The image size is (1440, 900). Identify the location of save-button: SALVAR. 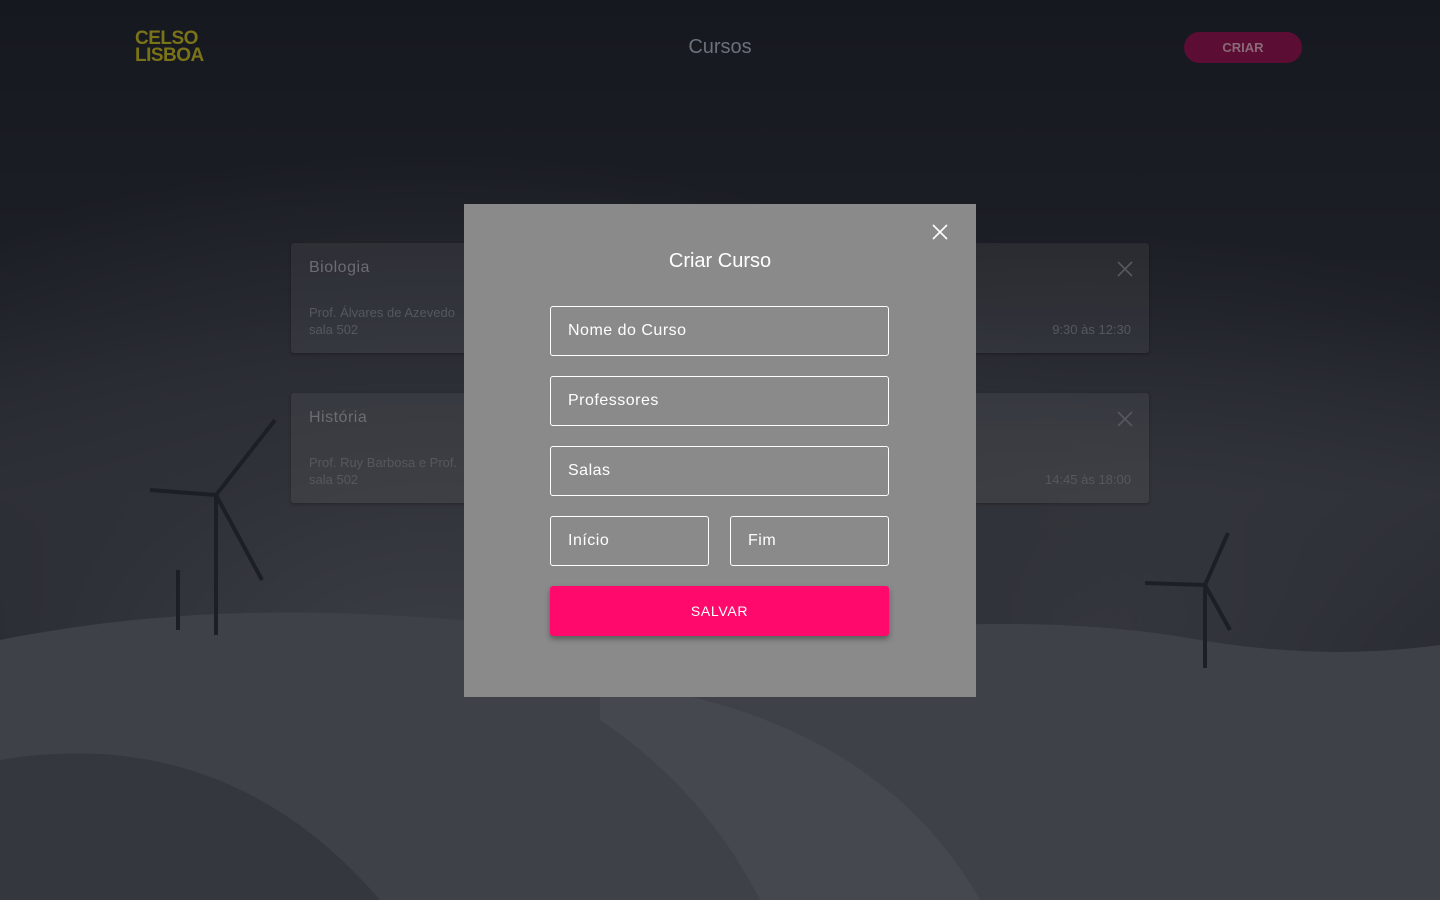
(719, 611).